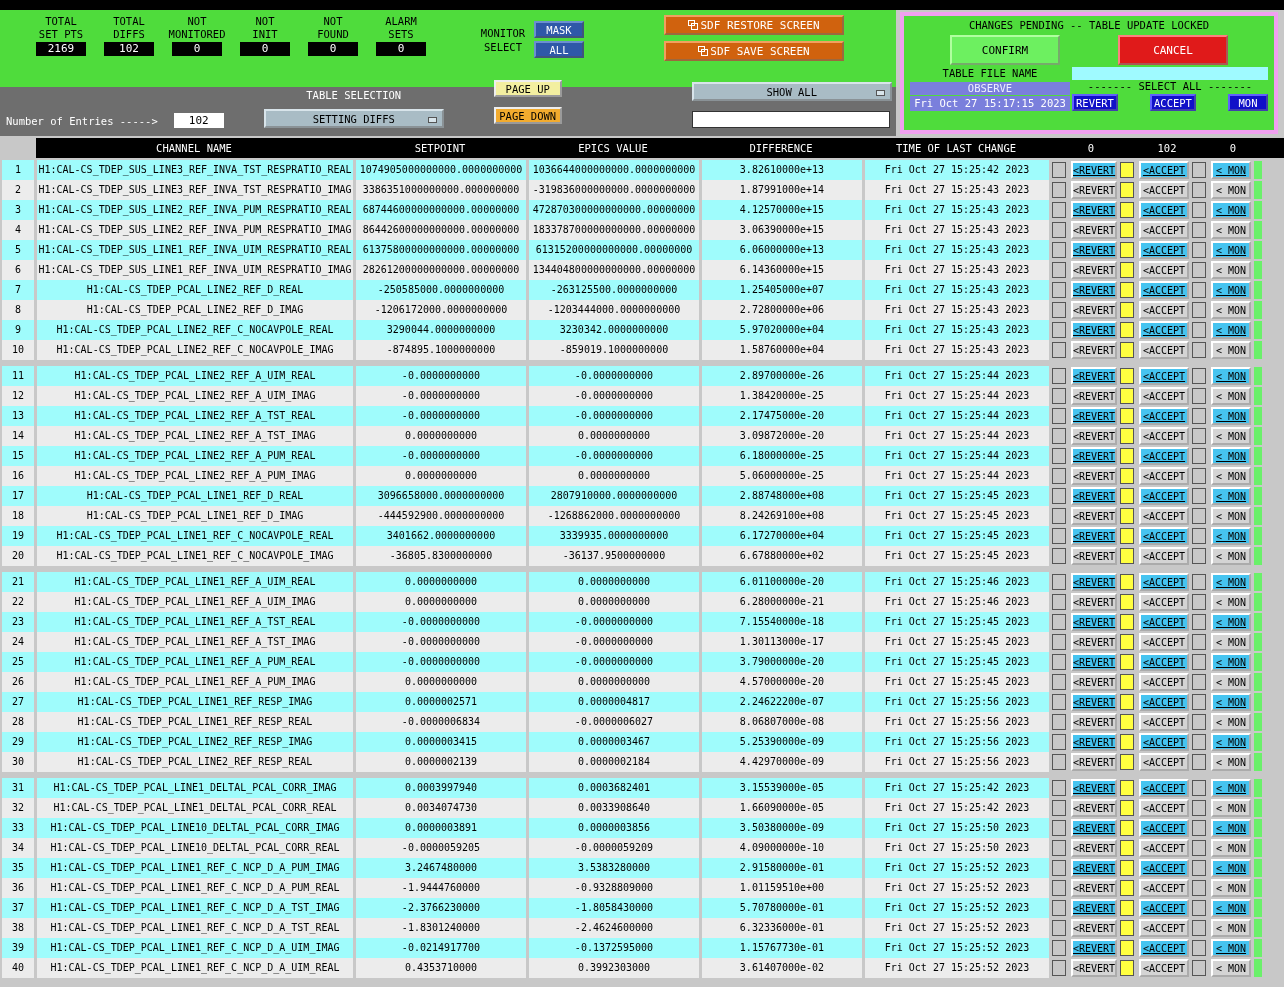 The height and width of the screenshot is (987, 1284). Describe the element at coordinates (559, 29) in the screenshot. I see `monitor-select-button: MASK` at that location.